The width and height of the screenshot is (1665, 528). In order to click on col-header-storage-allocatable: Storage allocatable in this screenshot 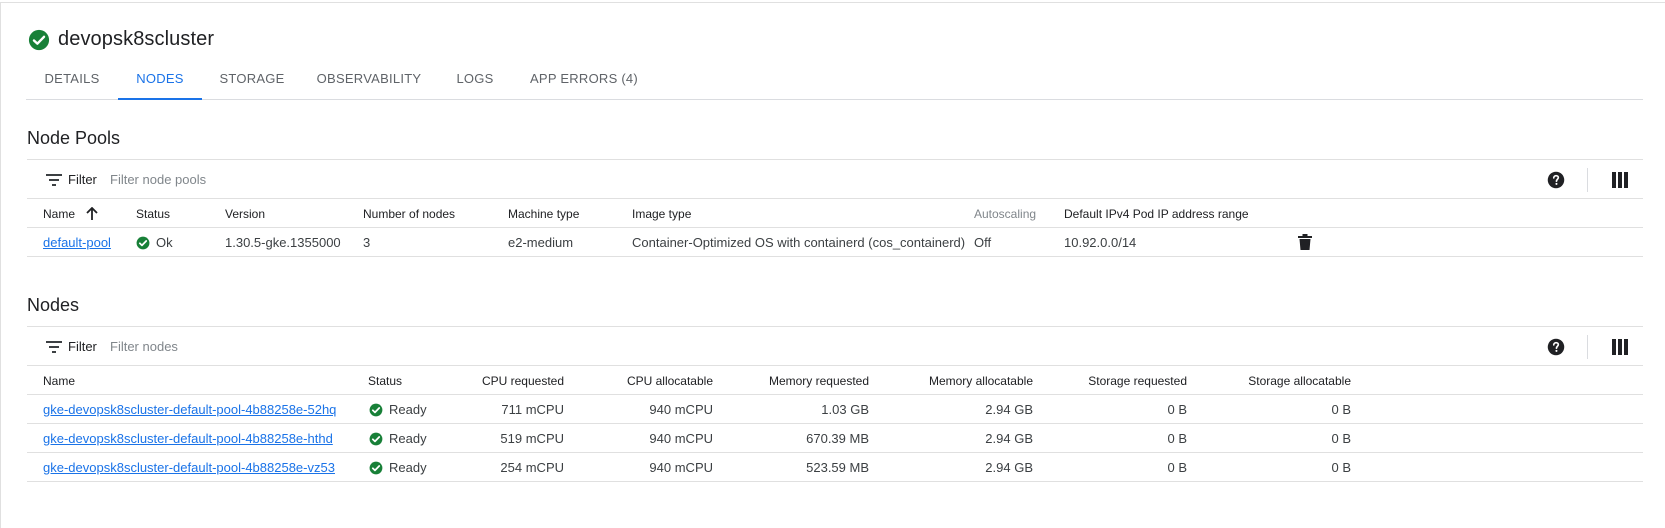, I will do `click(1271, 381)`.